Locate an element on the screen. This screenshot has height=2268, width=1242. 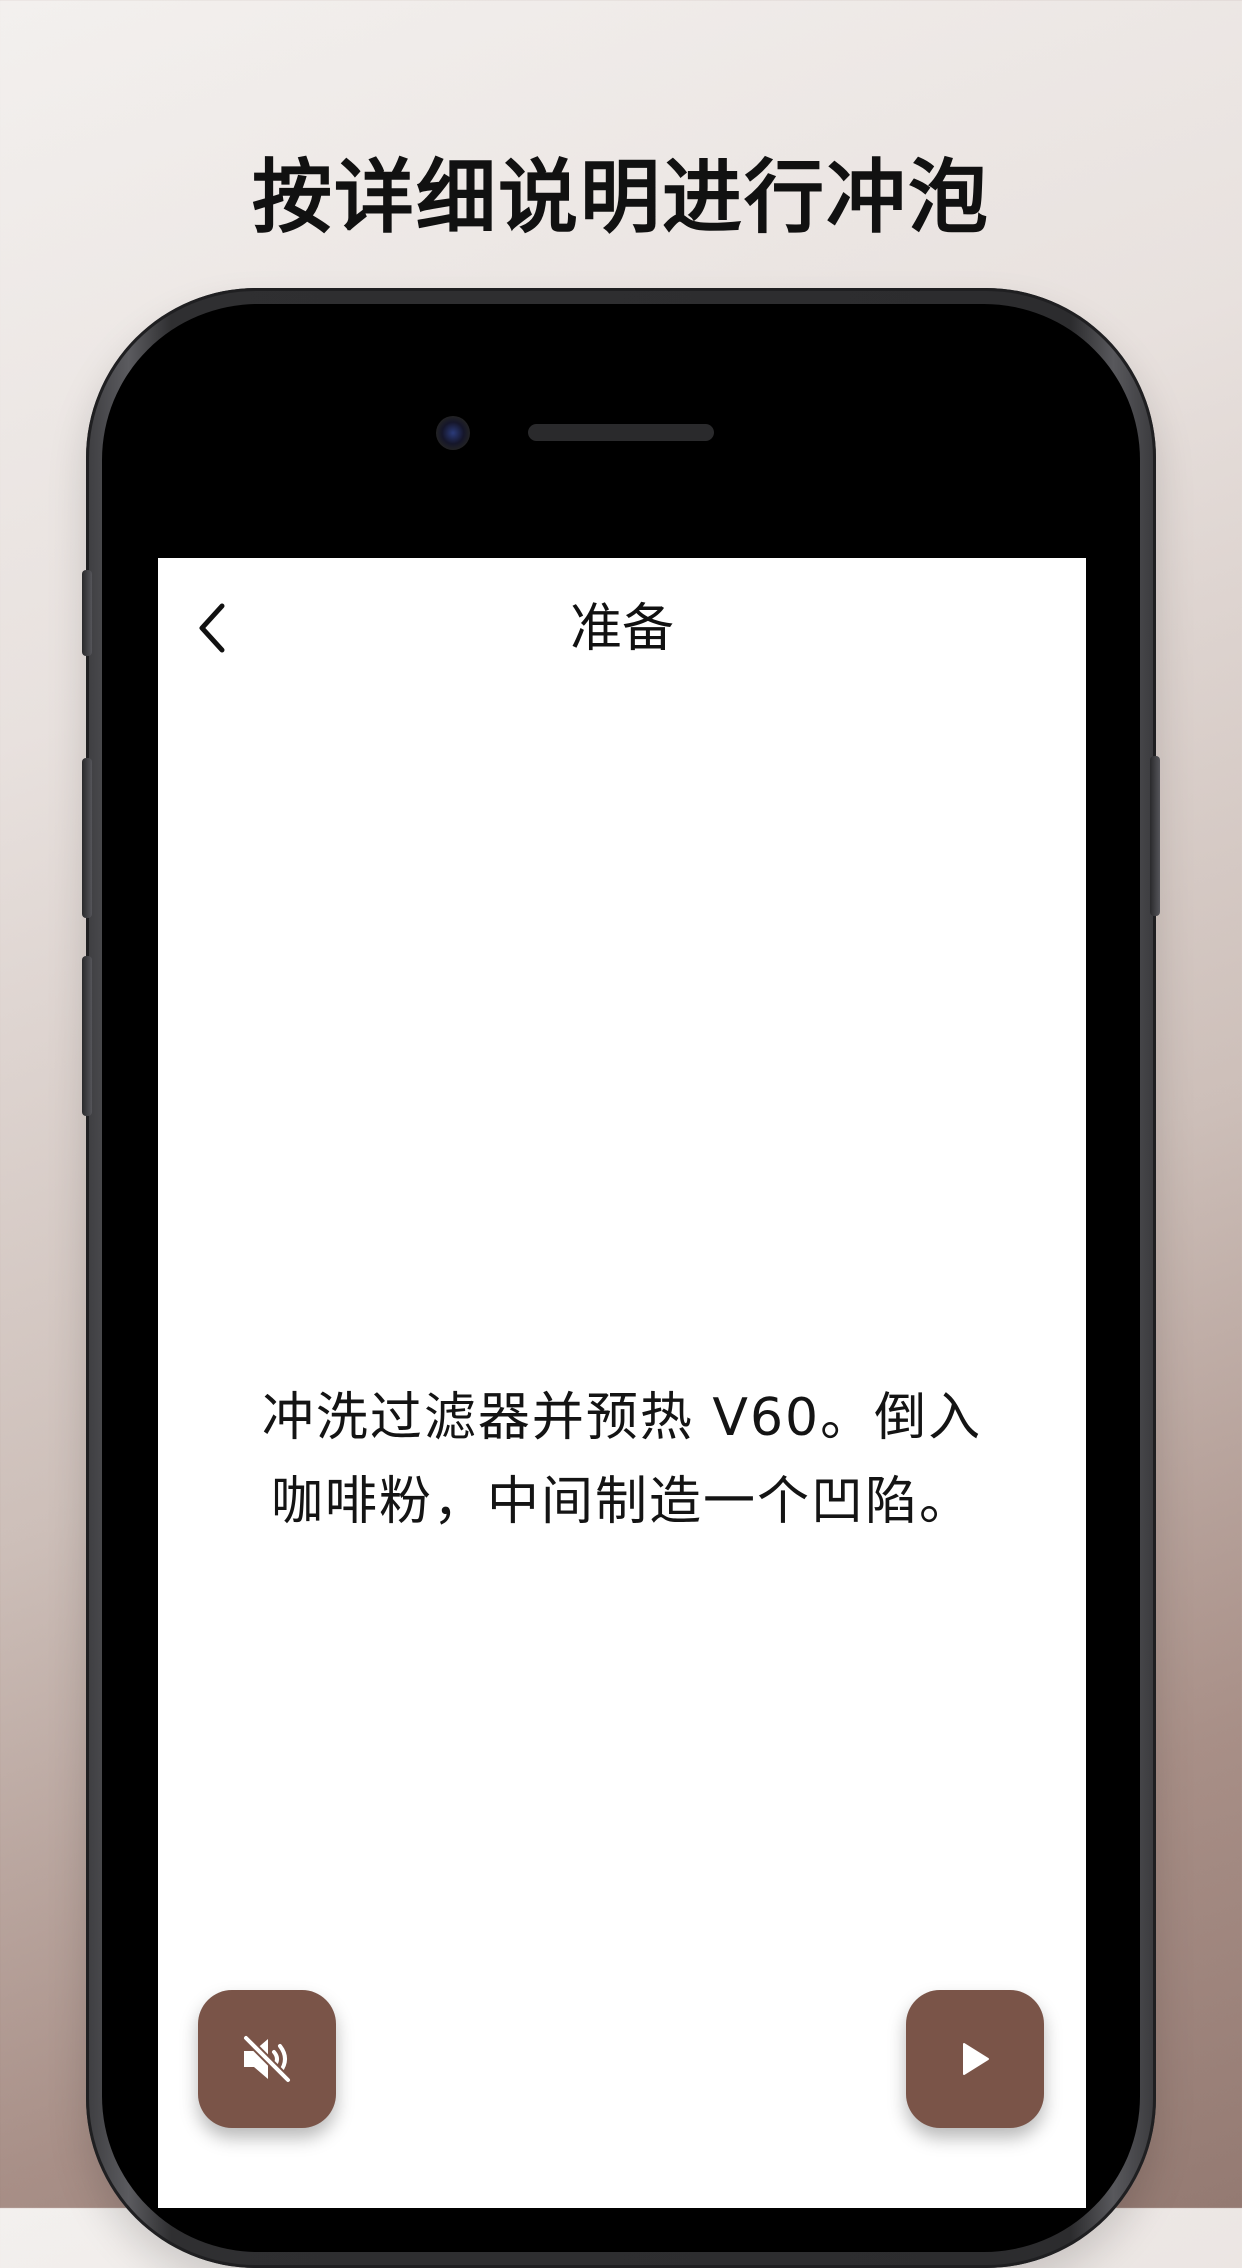
page-title: 准备 is located at coordinates (621, 629).